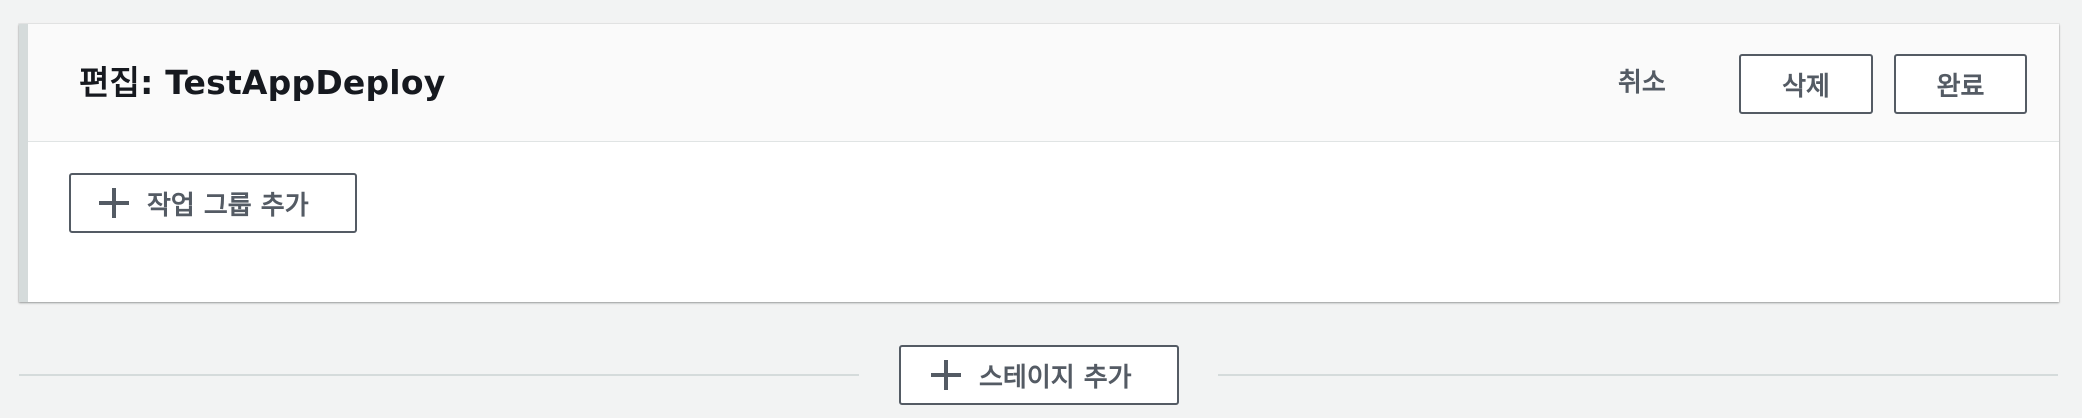  What do you see at coordinates (228, 205) in the screenshot?
I see `add-action-group-label: 작업 그룹 추가` at bounding box center [228, 205].